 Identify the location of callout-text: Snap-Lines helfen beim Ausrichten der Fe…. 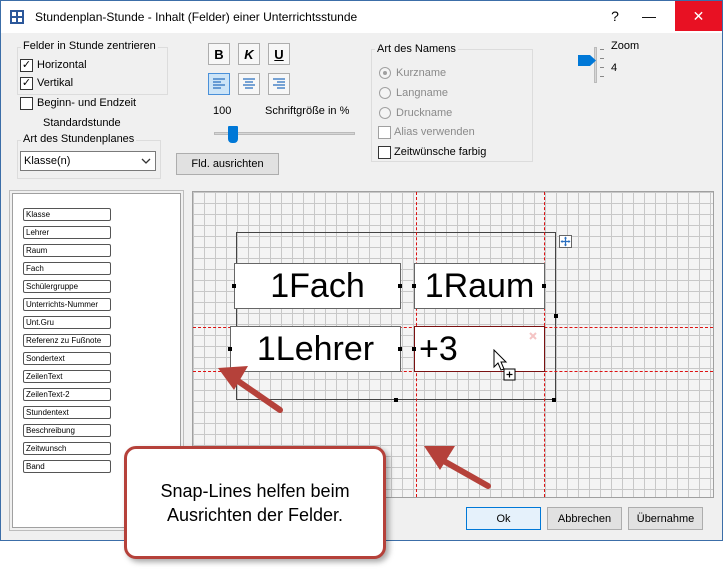
(255, 502).